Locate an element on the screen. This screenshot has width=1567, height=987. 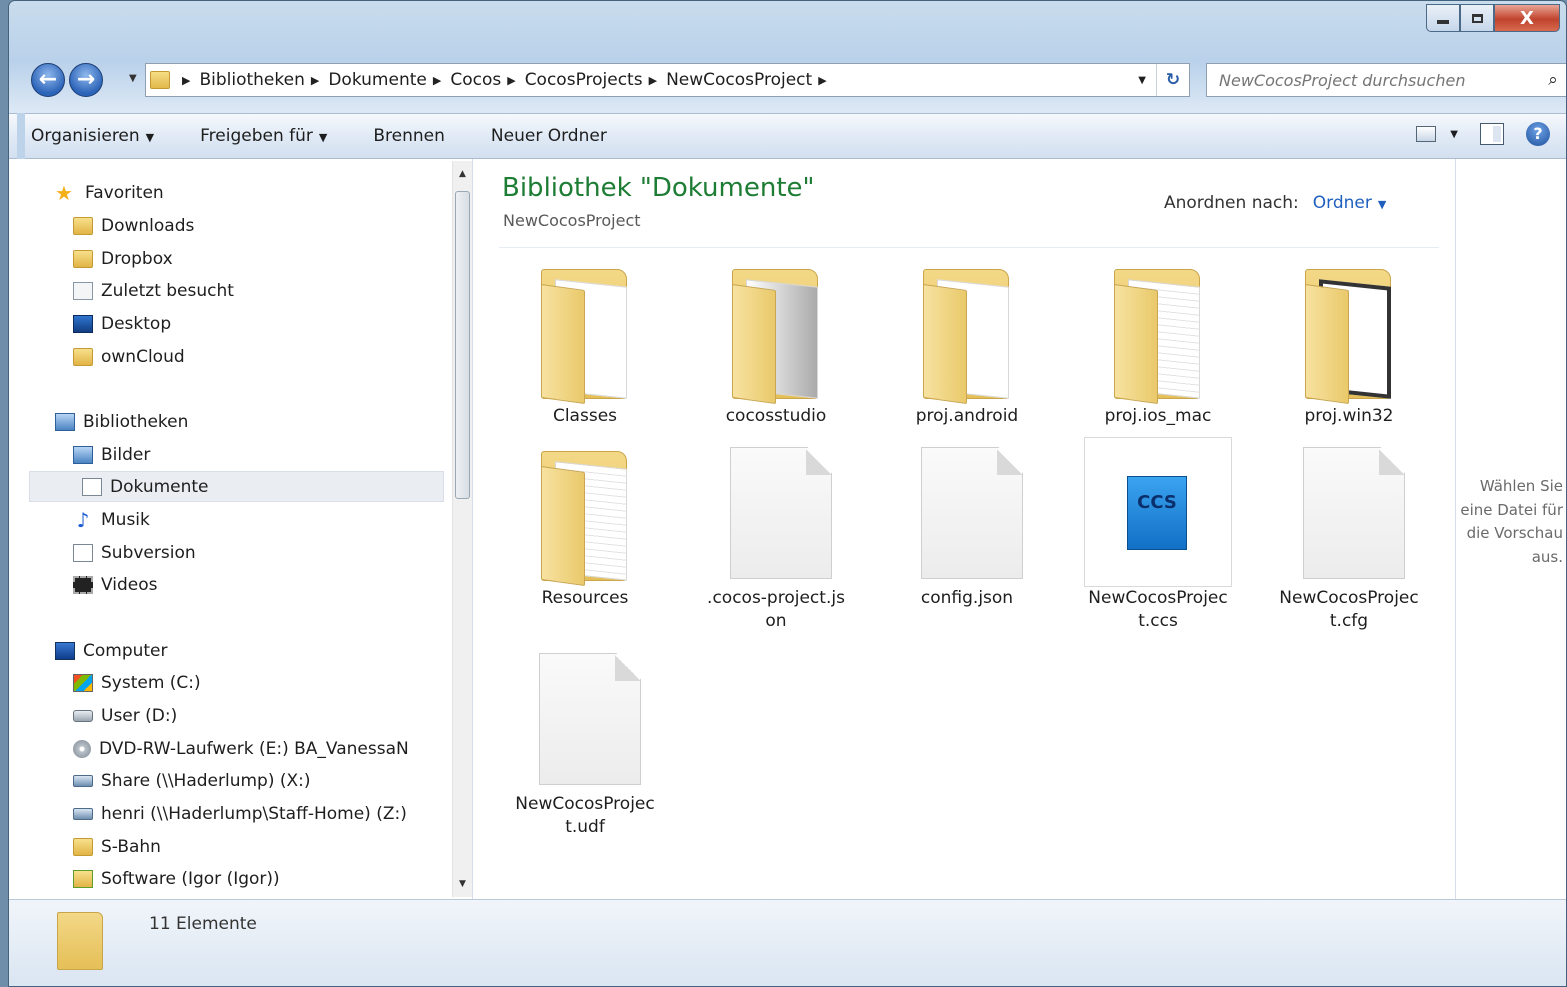
address-history-dropdown: ▼ is located at coordinates (1142, 80).